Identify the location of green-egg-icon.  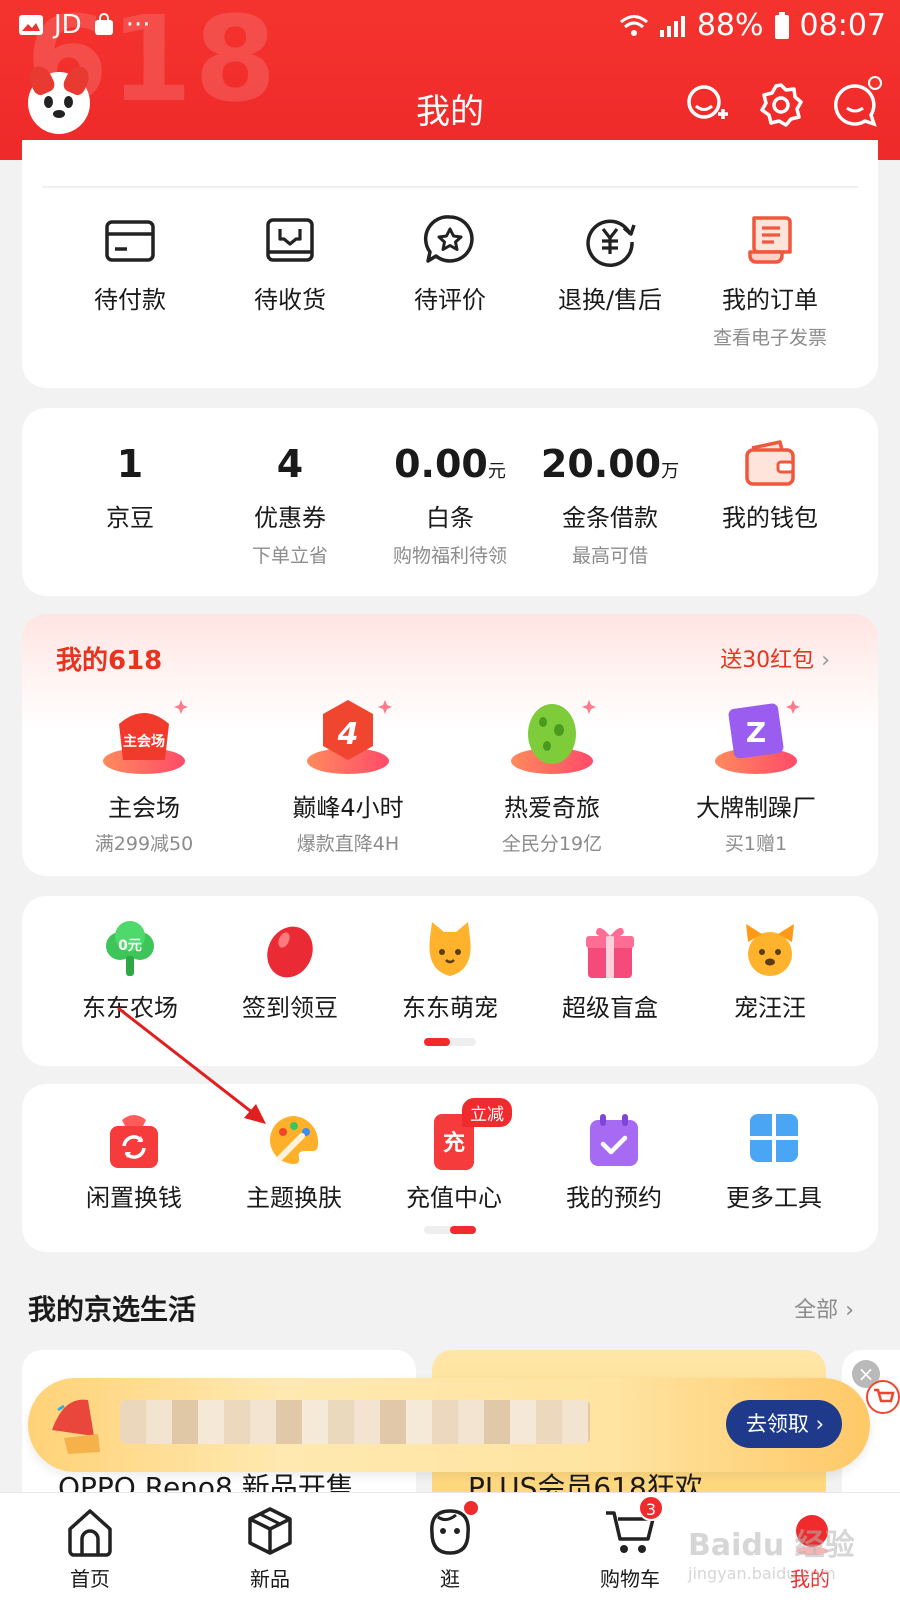
(552, 736).